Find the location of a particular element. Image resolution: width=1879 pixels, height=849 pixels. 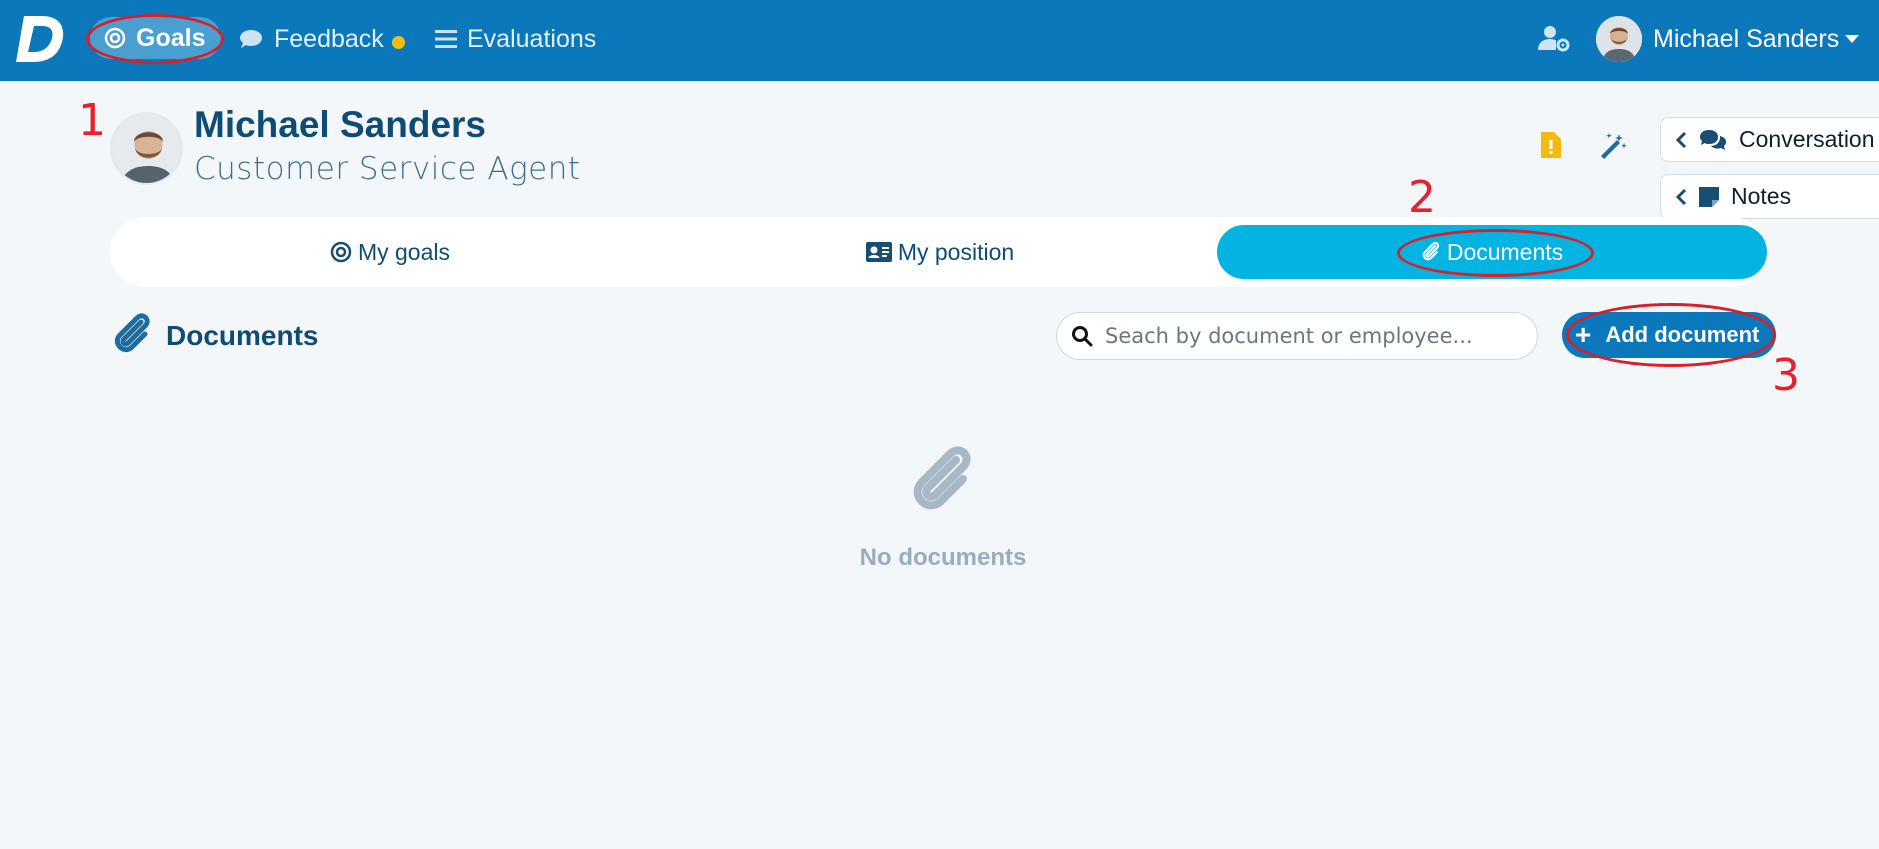

profile-name: Michael Sanders is located at coordinates (340, 124).